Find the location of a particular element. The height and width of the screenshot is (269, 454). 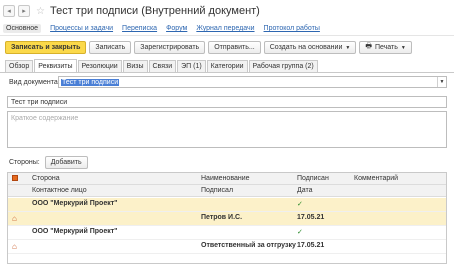

table-header-row-2: Контактное лицо Подписал Дата is located at coordinates (227, 191).